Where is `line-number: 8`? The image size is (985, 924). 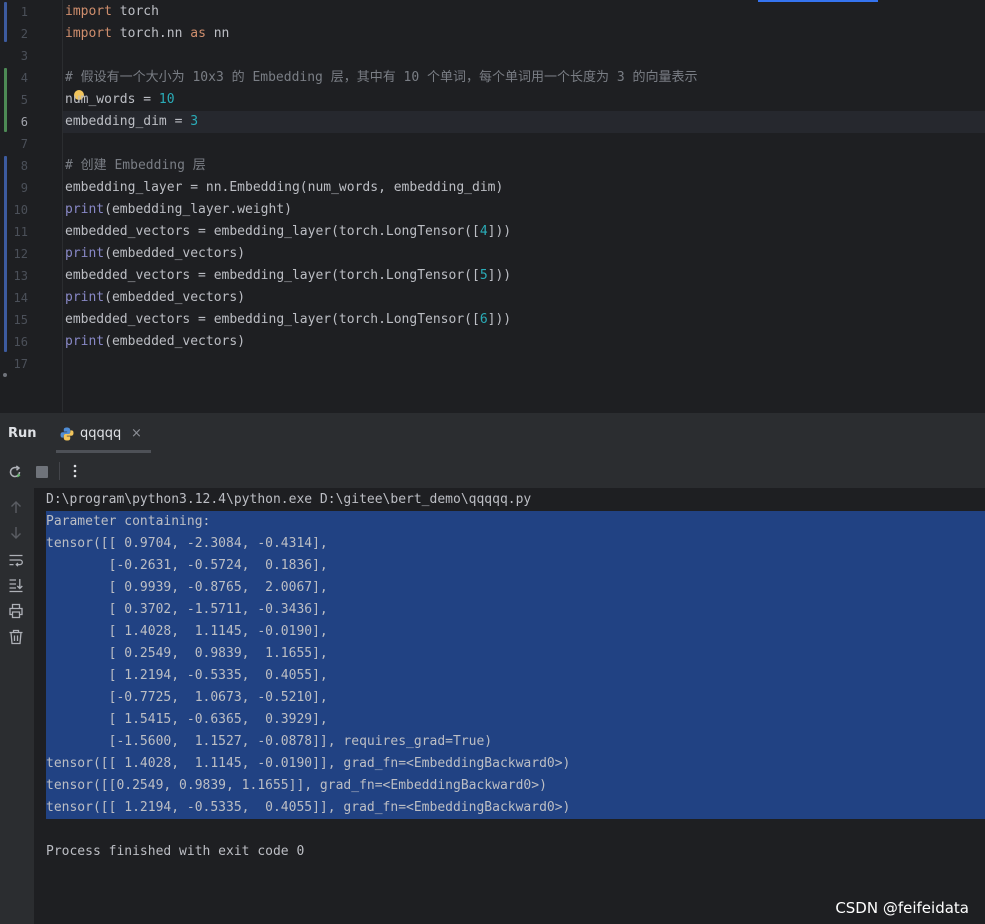
line-number: 8 is located at coordinates (24, 166).